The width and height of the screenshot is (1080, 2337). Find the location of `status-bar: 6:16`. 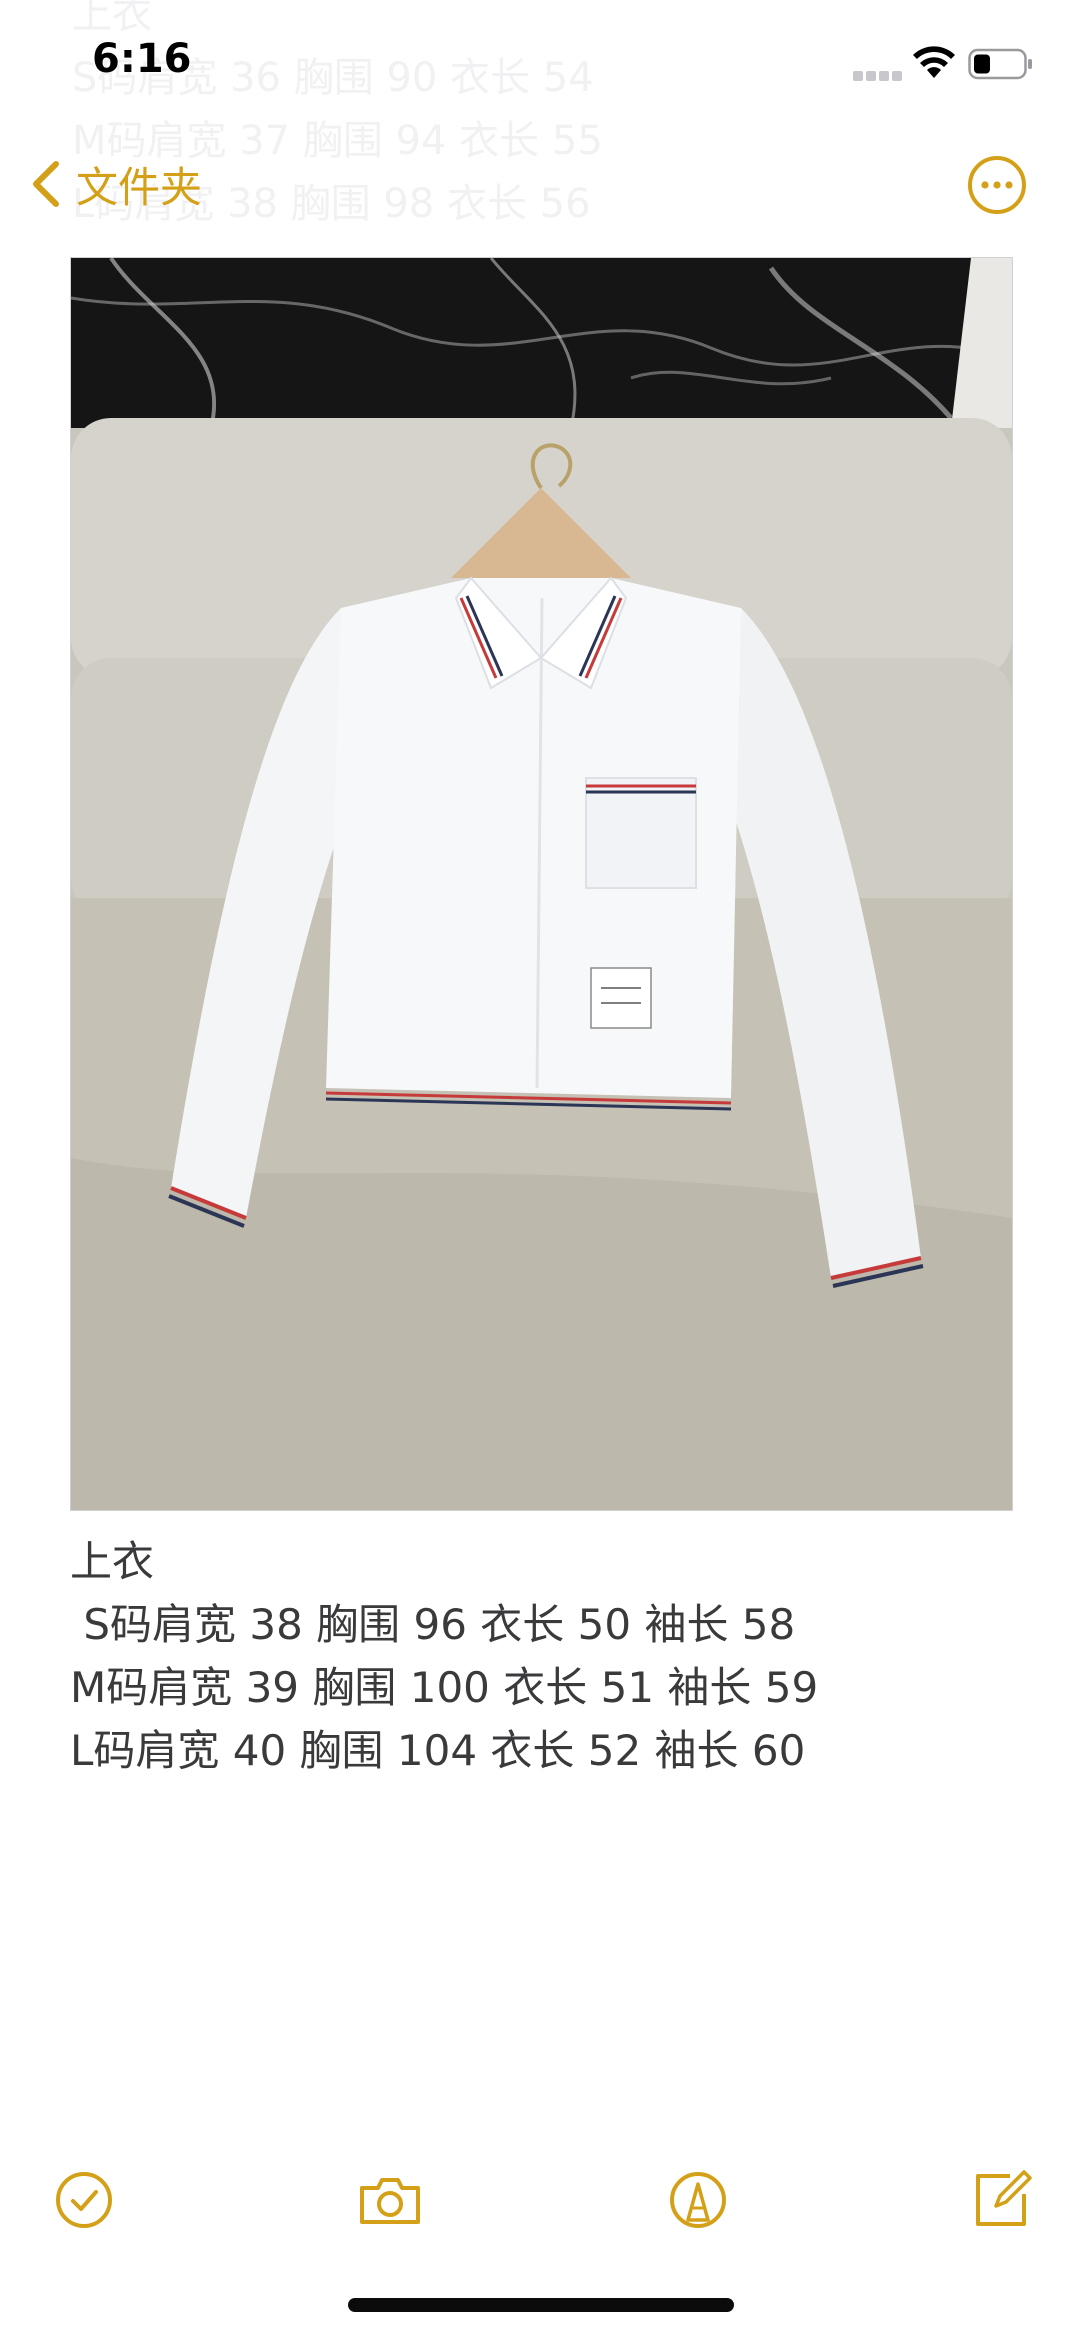

status-bar: 6:16 is located at coordinates (540, 66).